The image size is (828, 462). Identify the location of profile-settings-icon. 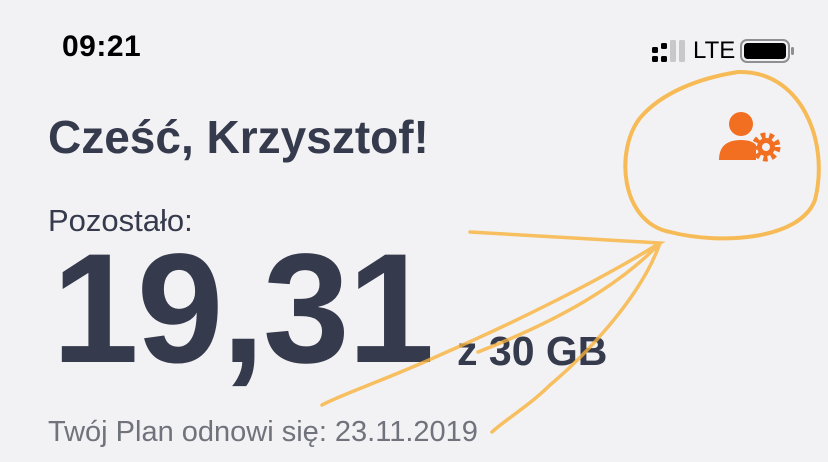
(750, 137).